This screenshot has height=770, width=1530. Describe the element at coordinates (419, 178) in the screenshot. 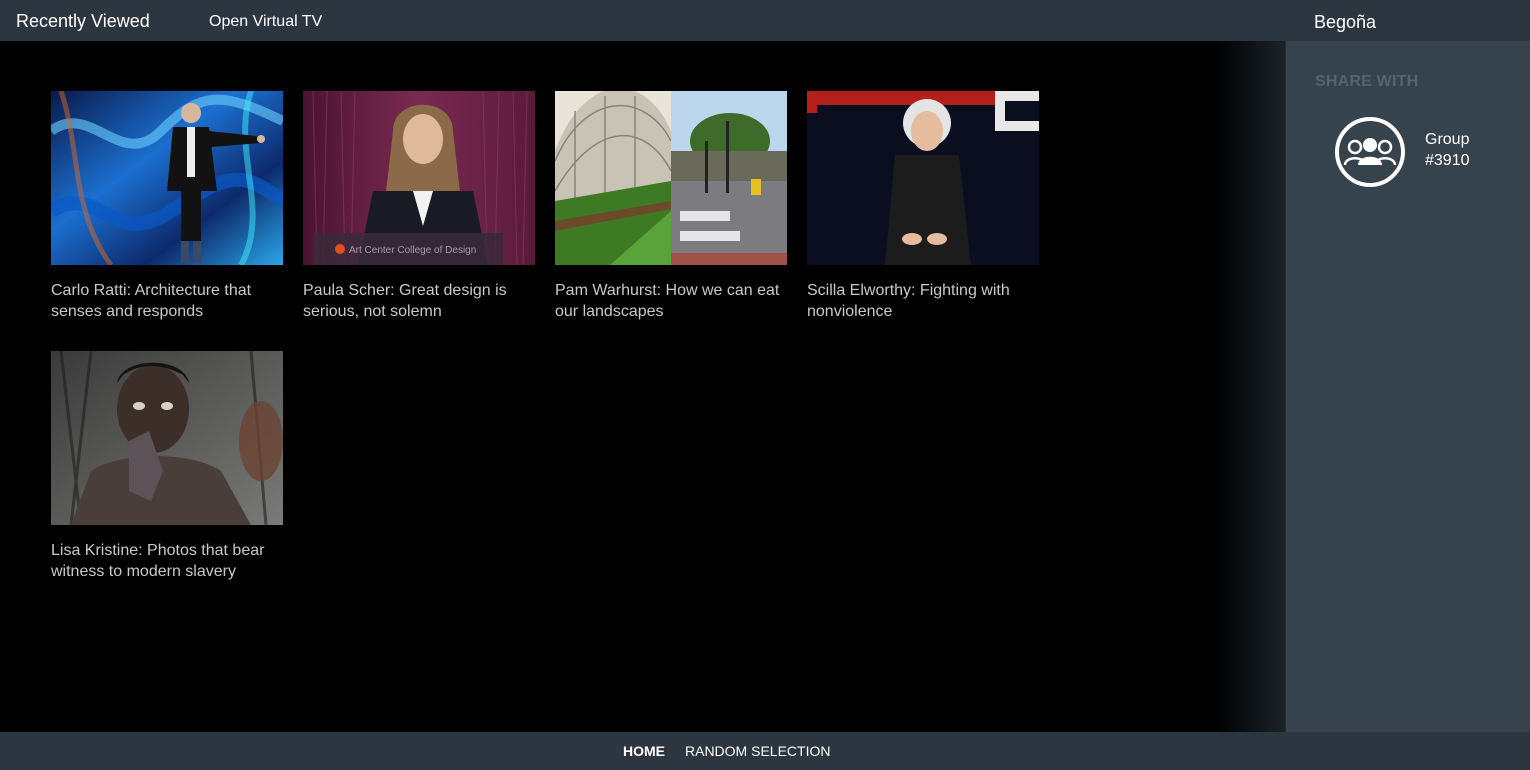

I see `video-thumbnail: Art Center College of Design` at that location.